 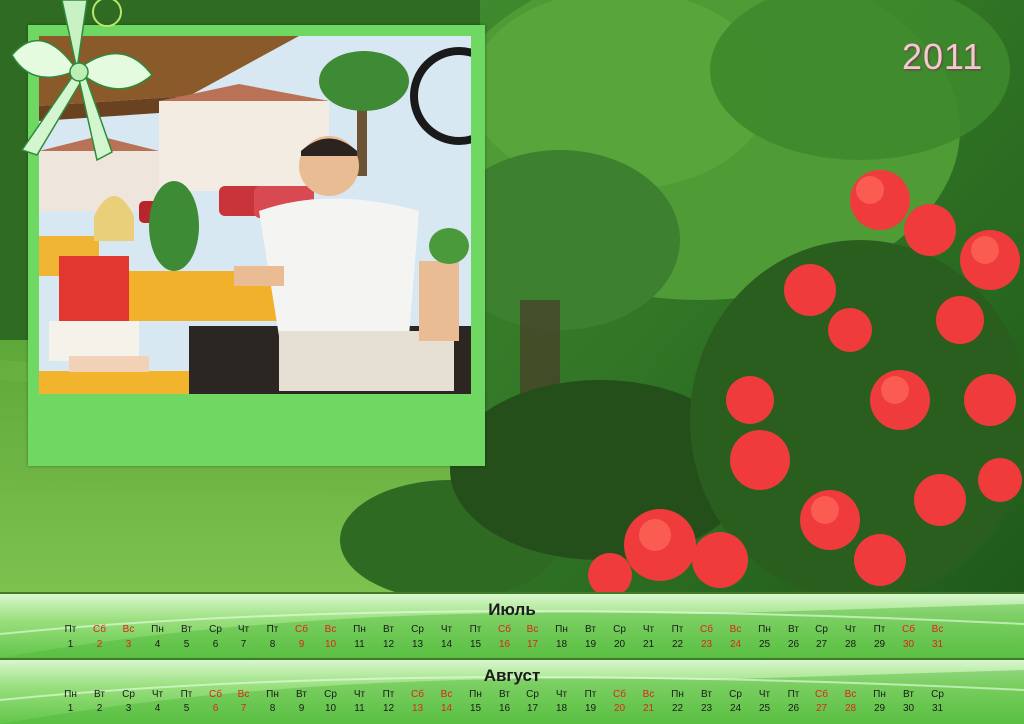 What do you see at coordinates (128, 708) in the screenshot?
I see `day-number: 3` at bounding box center [128, 708].